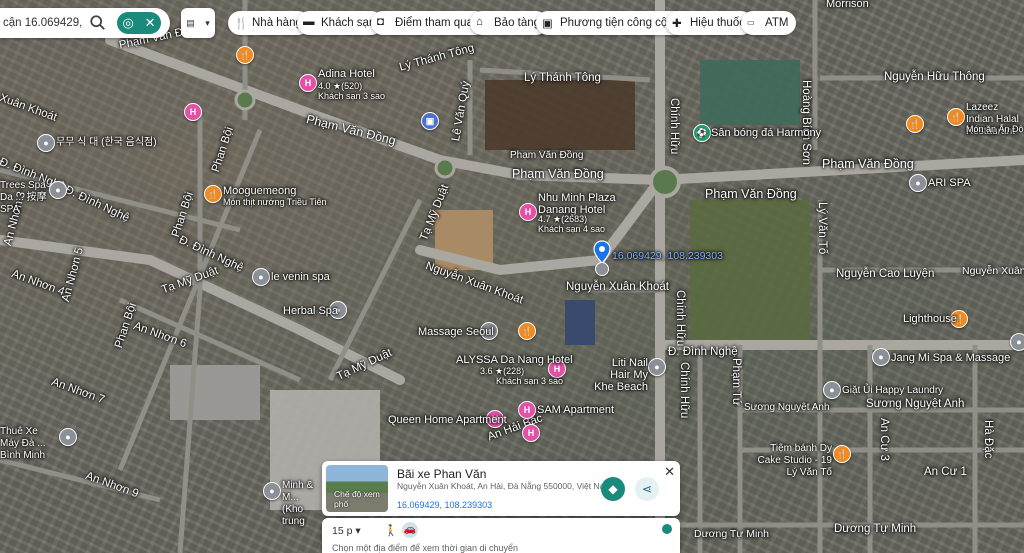  I want to click on place-icon: ▣, so click(430, 121).